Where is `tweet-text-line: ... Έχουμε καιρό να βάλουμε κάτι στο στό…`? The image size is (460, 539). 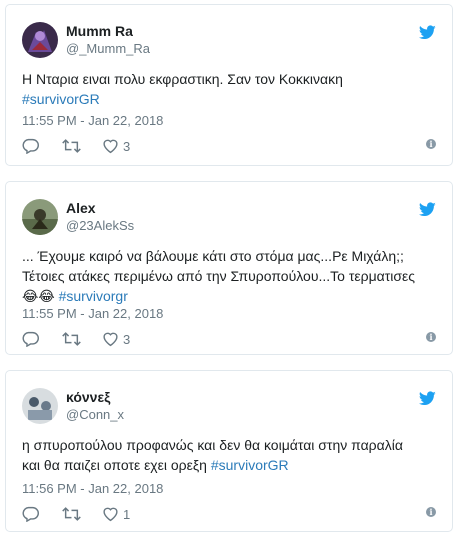 tweet-text-line: ... Έχουμε καιρό να βάλουμε κάτι στο στό… is located at coordinates (213, 256).